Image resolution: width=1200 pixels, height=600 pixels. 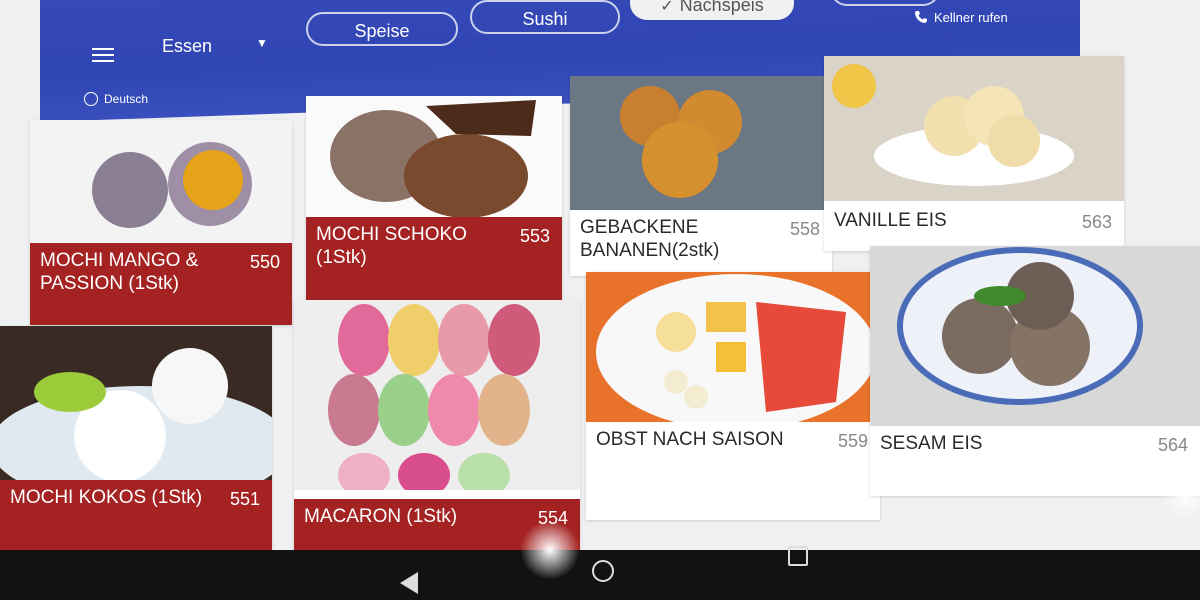 I want to click on menu-item-number: 554, so click(x=552, y=518).